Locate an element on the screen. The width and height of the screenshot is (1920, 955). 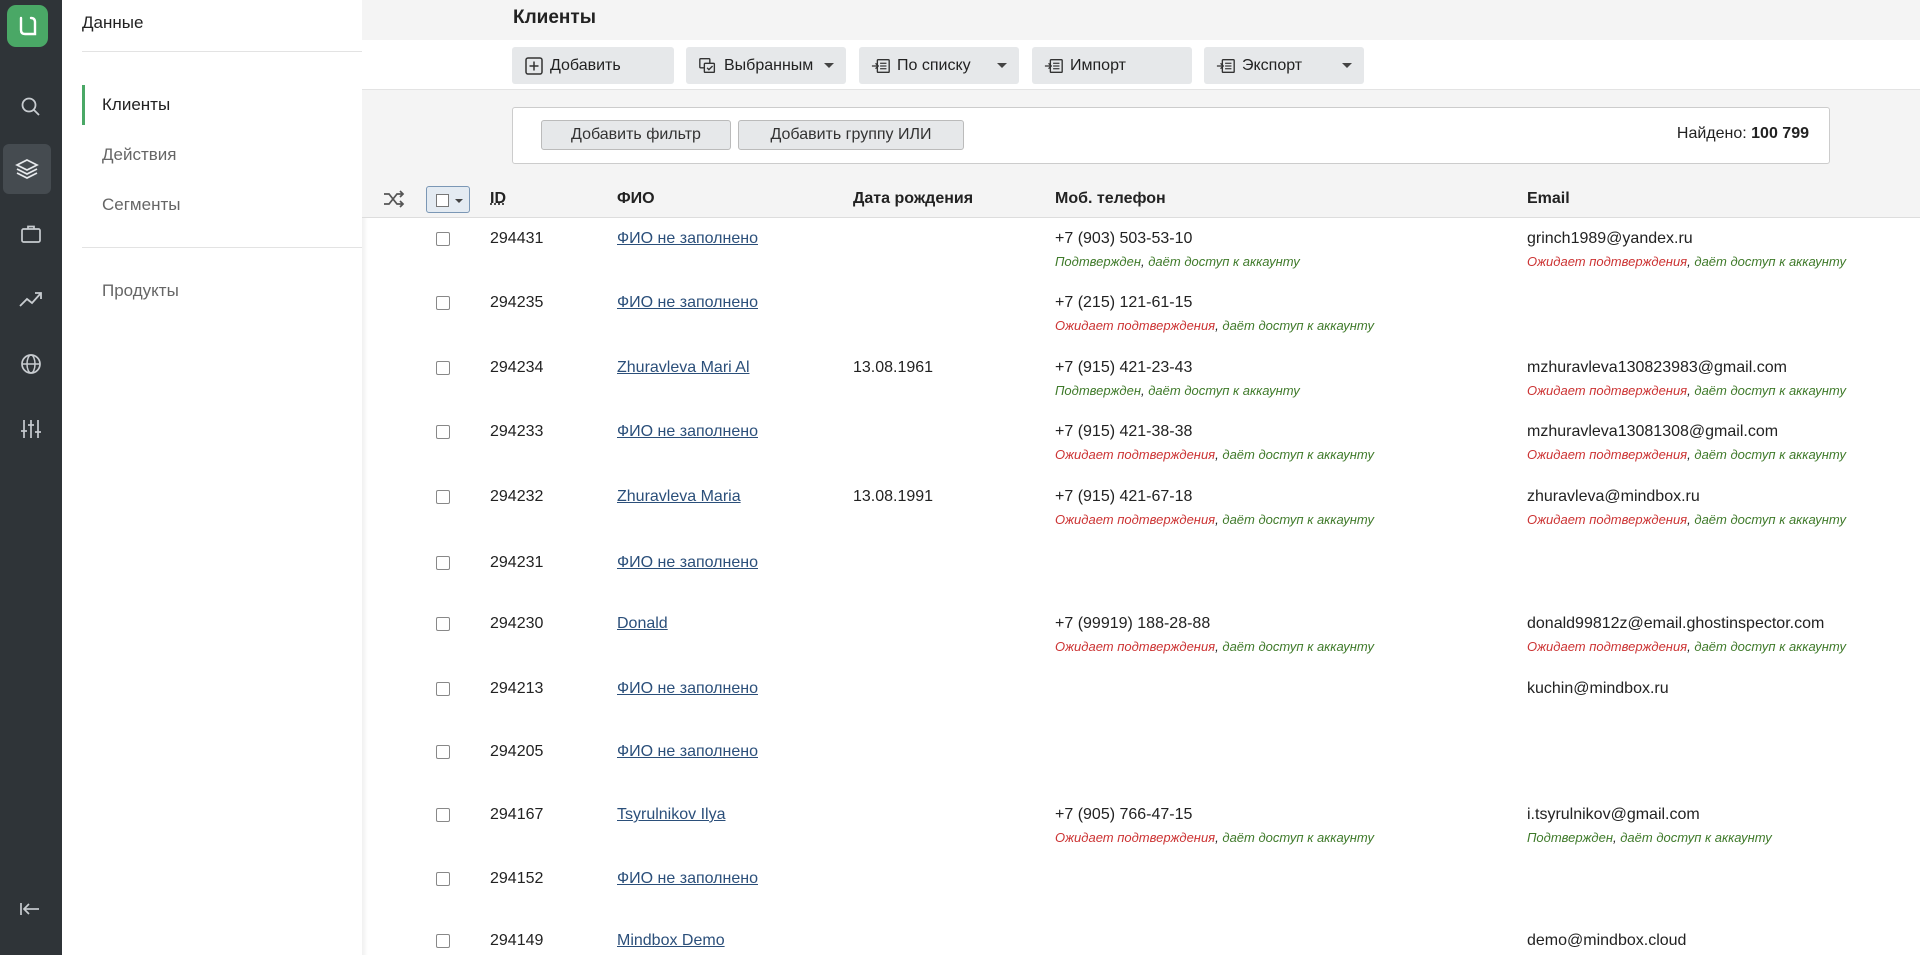
row-email: donald99812z@email.ghostinspector.com is located at coordinates (1676, 623).